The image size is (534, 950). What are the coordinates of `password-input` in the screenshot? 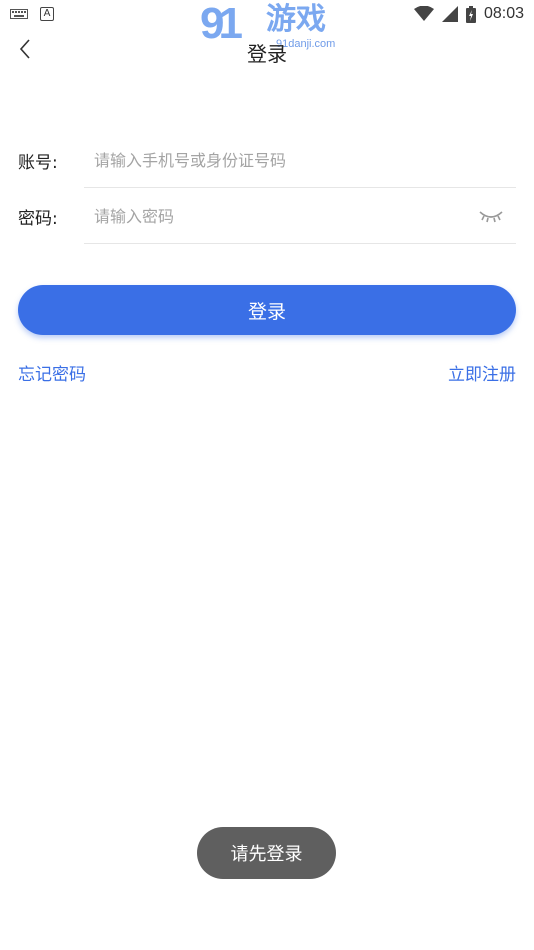 It's located at (280, 216).